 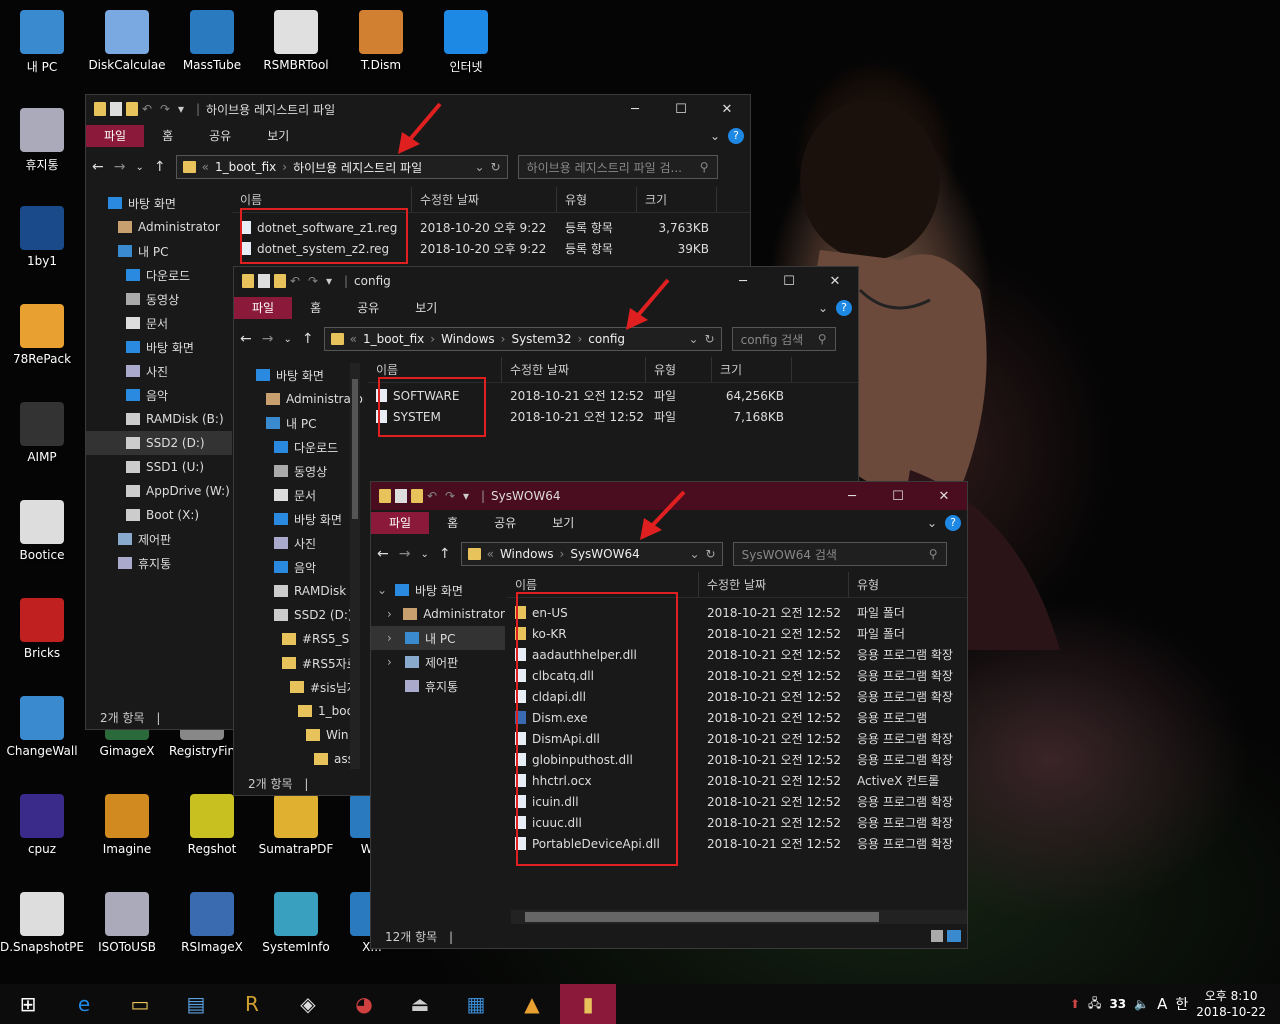 What do you see at coordinates (170, 539) in the screenshot?
I see `nav-item: 제어판` at bounding box center [170, 539].